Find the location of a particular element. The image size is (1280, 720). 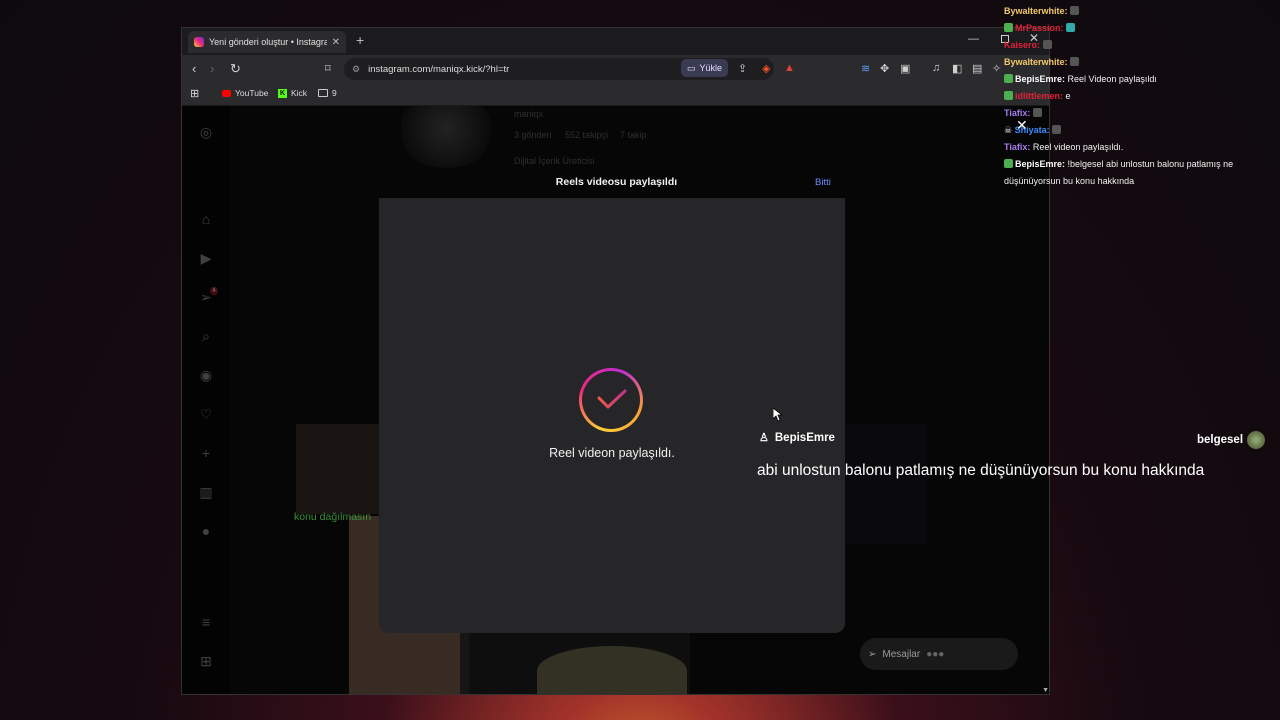

close-tab-icon: ✕ is located at coordinates (336, 42).